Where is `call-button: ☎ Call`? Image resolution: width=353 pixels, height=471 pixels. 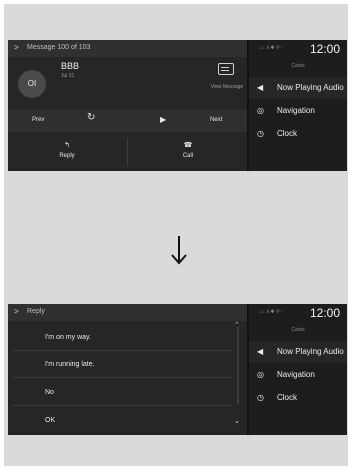 call-button: ☎ Call is located at coordinates (188, 153).